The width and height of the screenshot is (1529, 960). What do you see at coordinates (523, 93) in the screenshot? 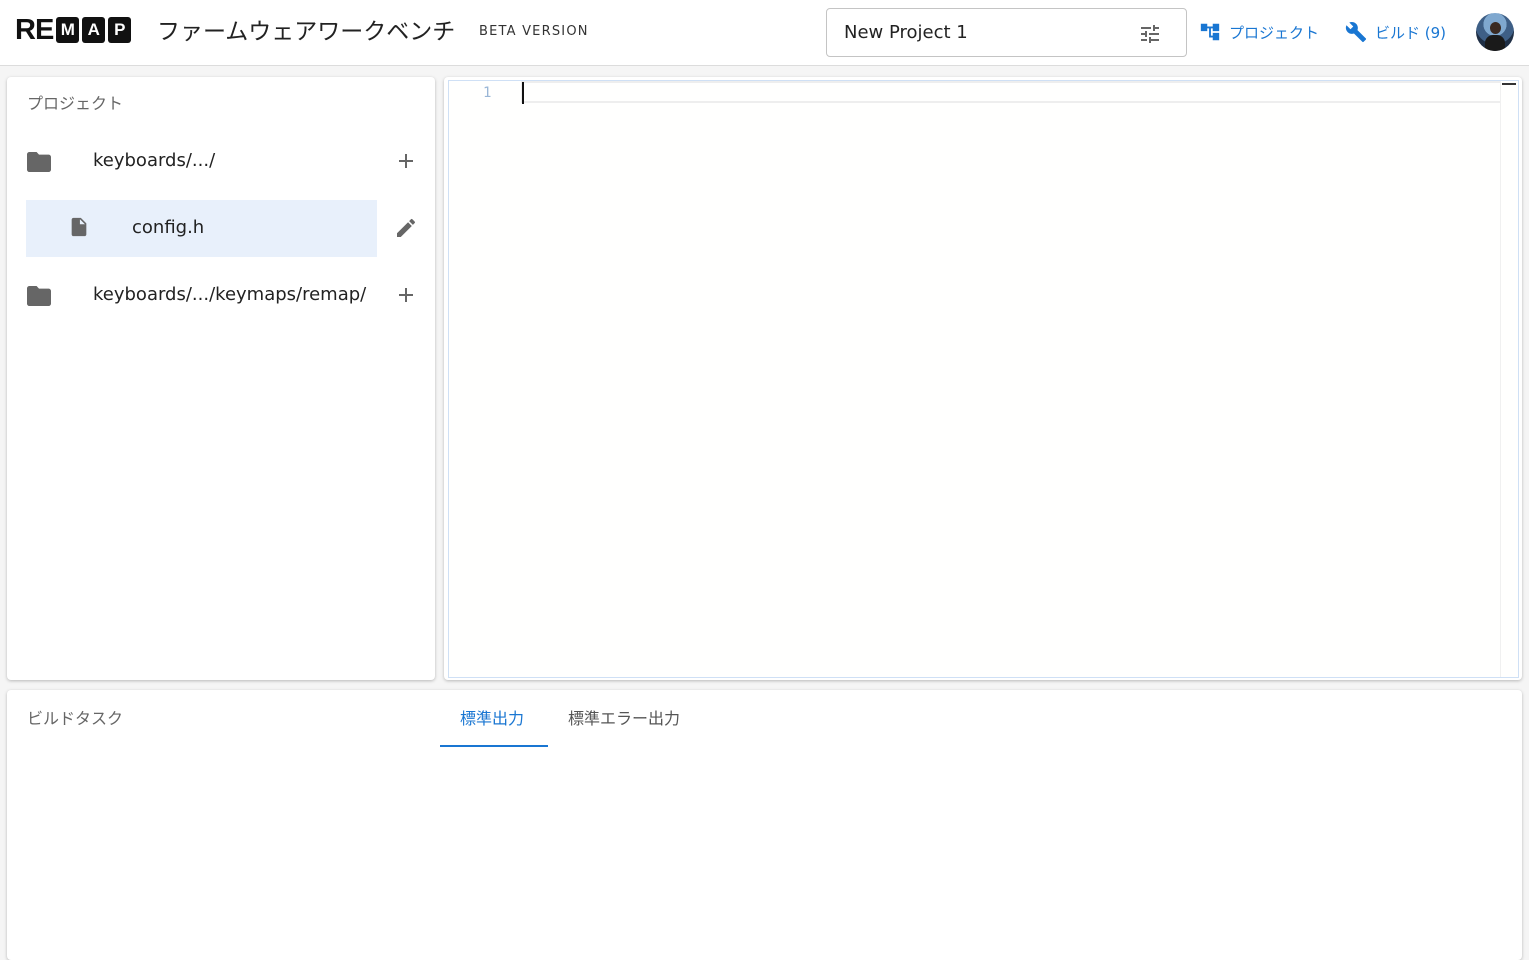
I see `text-cursor` at bounding box center [523, 93].